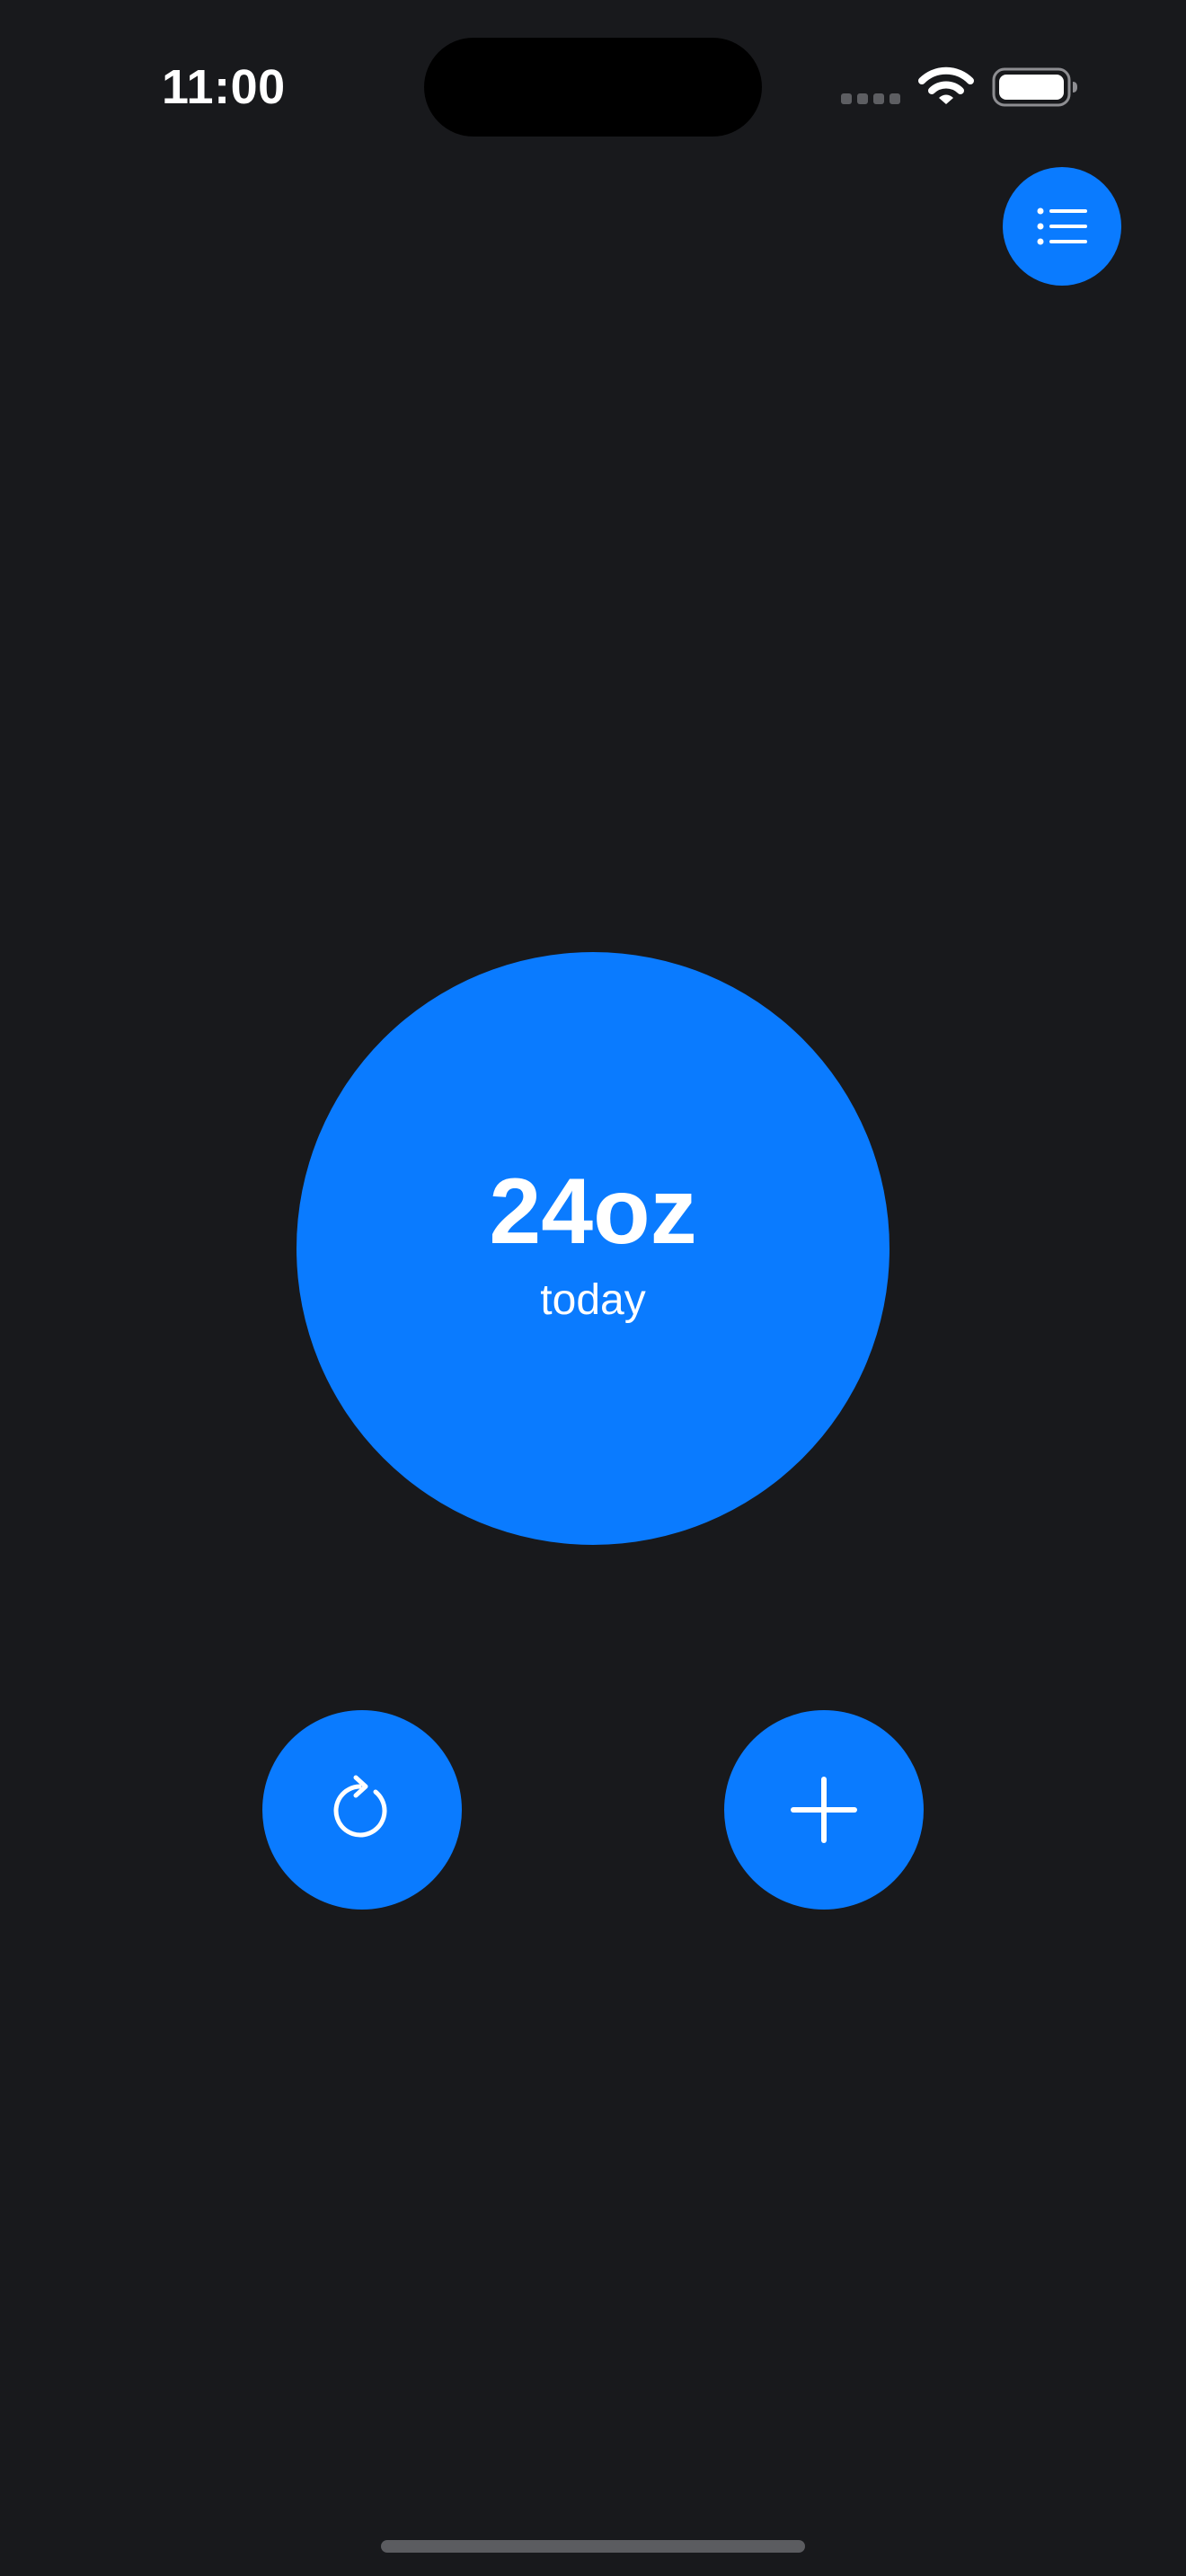 This screenshot has height=2576, width=1186. Describe the element at coordinates (224, 87) in the screenshot. I see `status-time: 11:00` at that location.